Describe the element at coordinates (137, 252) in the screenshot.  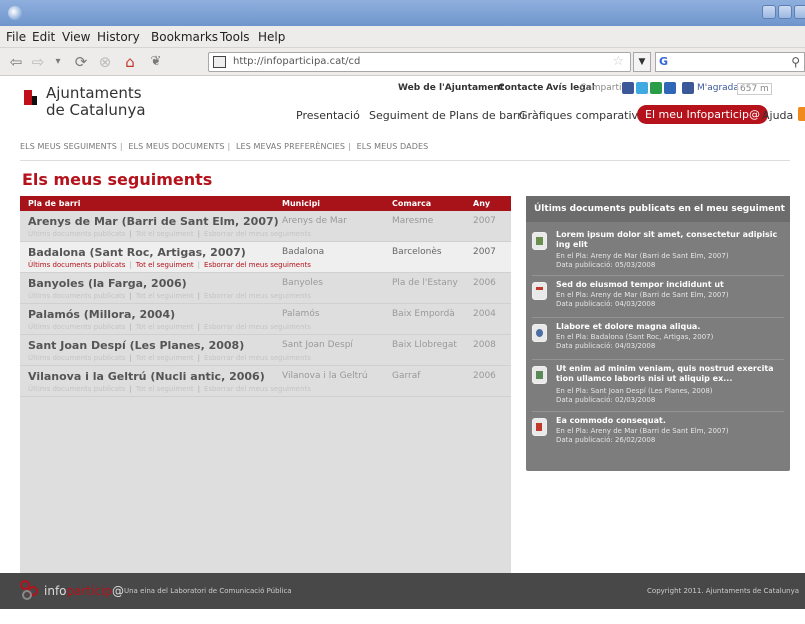
I see `row-name: Badalona (Sant Roc, Artigas, 2007)` at that location.